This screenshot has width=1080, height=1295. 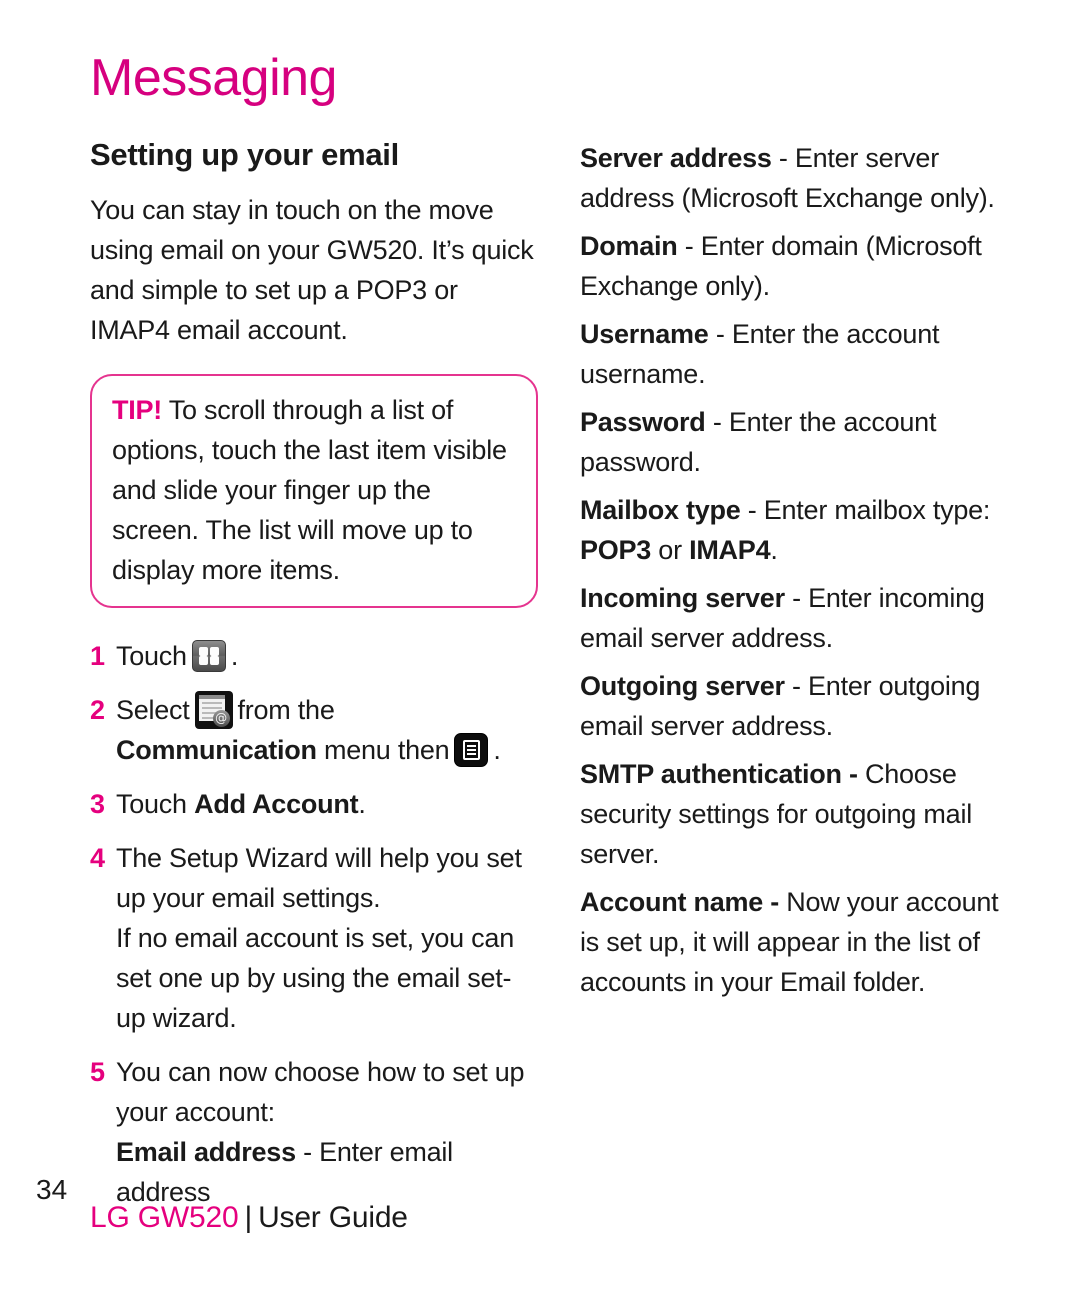 What do you see at coordinates (497, 750) in the screenshot?
I see `step2-text-end: .` at bounding box center [497, 750].